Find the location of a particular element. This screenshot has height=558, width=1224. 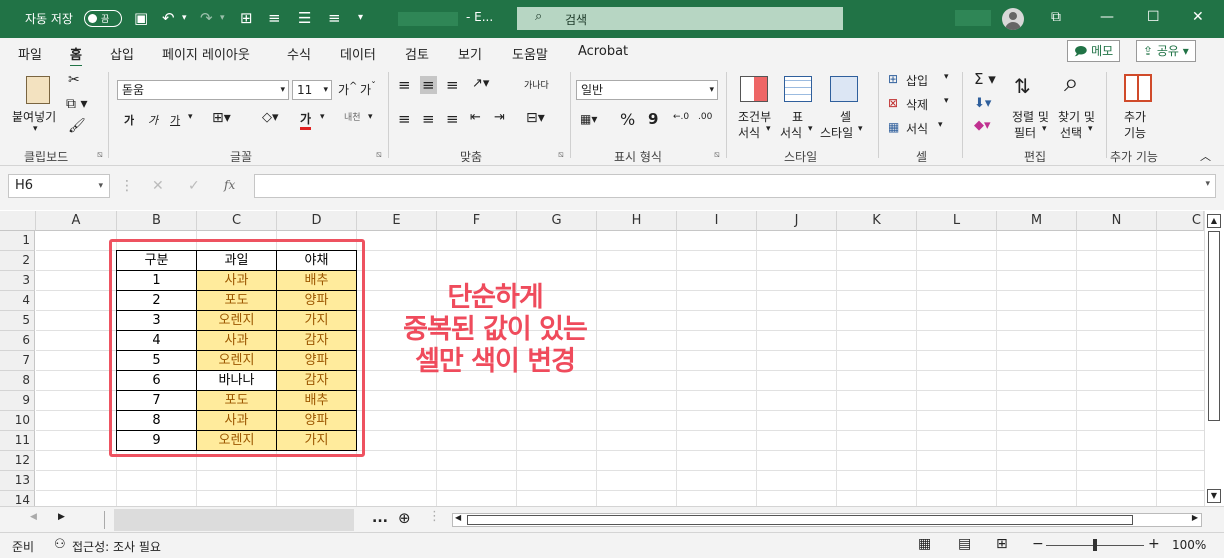

accounting-format-icon: ▦▾ is located at coordinates (588, 119).